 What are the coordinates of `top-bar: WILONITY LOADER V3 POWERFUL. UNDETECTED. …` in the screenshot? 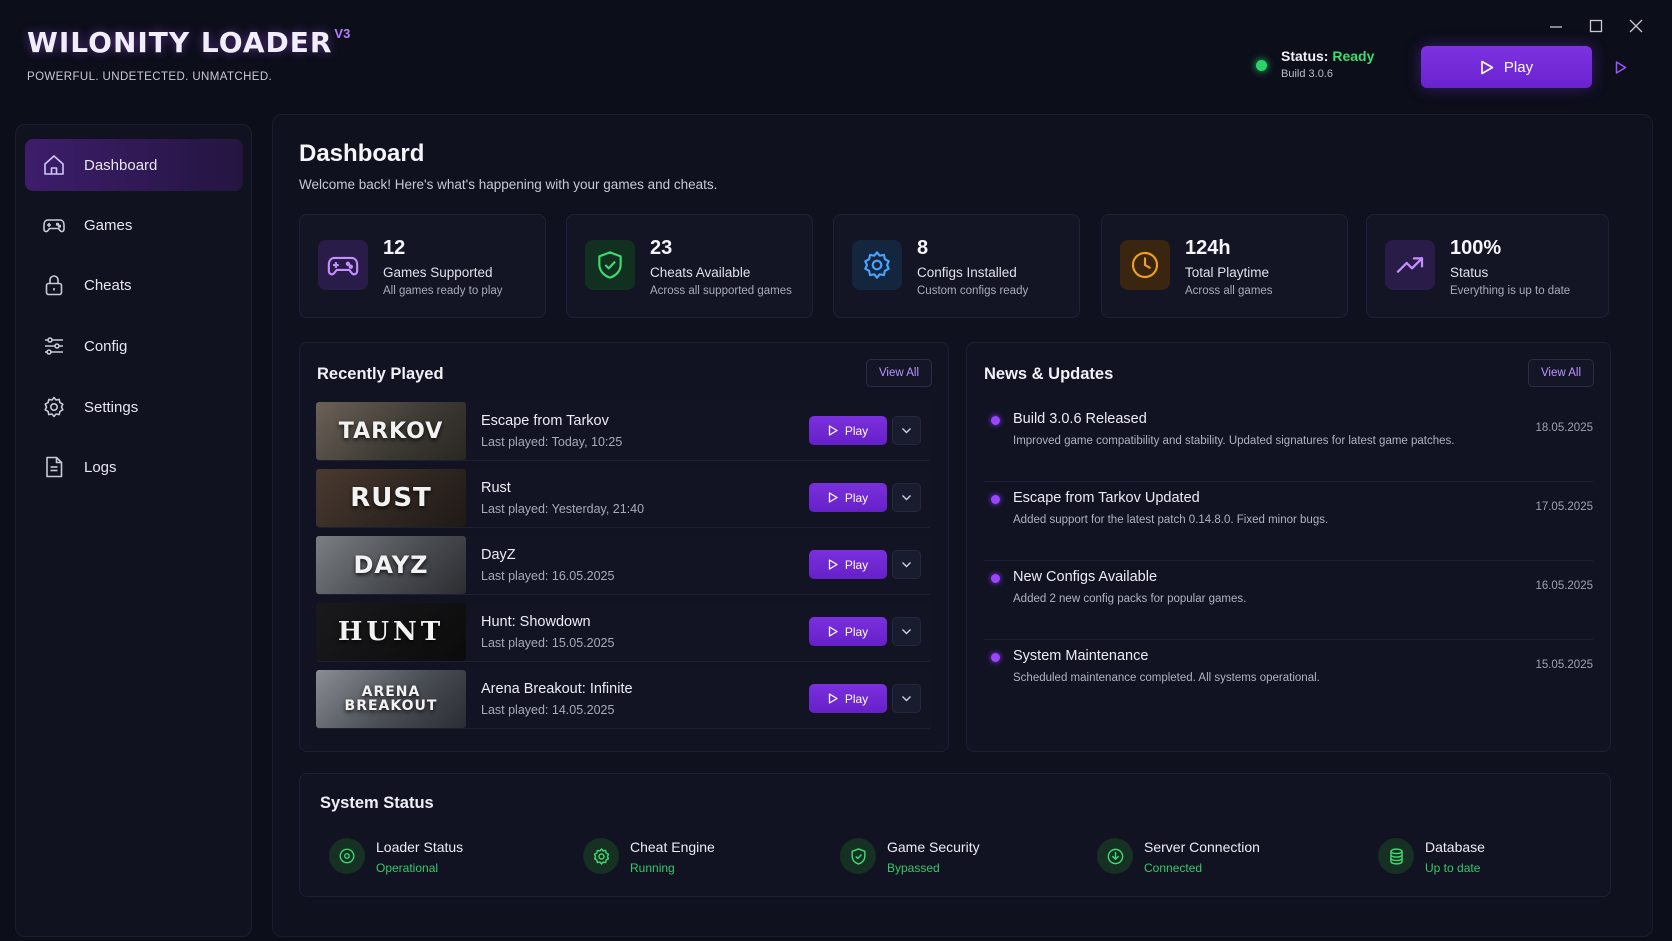 It's located at (836, 55).